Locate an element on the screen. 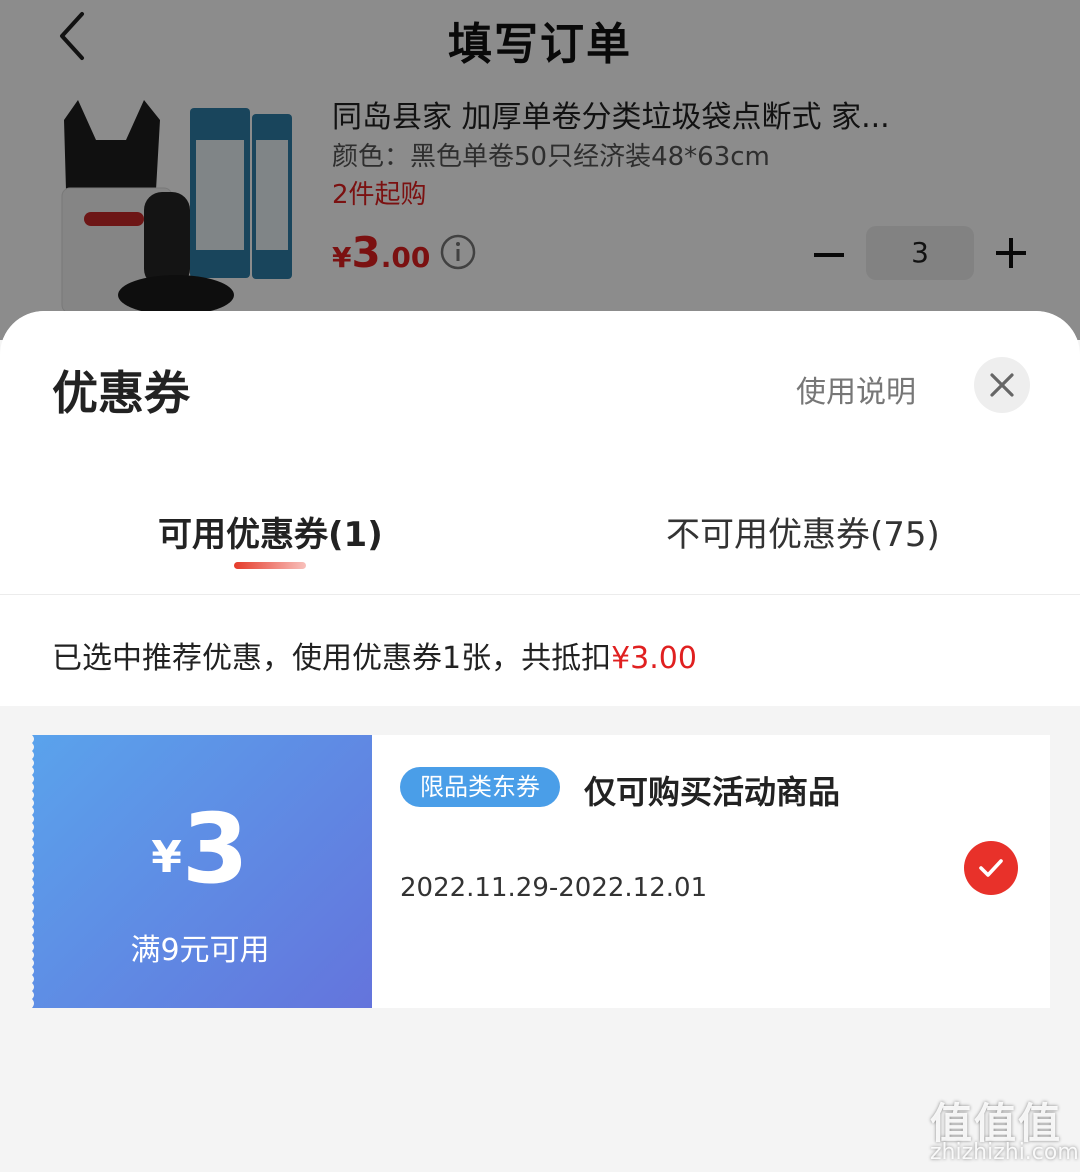 This screenshot has width=1080, height=1172. usage-instructions-link: 使用说明 is located at coordinates (856, 389).